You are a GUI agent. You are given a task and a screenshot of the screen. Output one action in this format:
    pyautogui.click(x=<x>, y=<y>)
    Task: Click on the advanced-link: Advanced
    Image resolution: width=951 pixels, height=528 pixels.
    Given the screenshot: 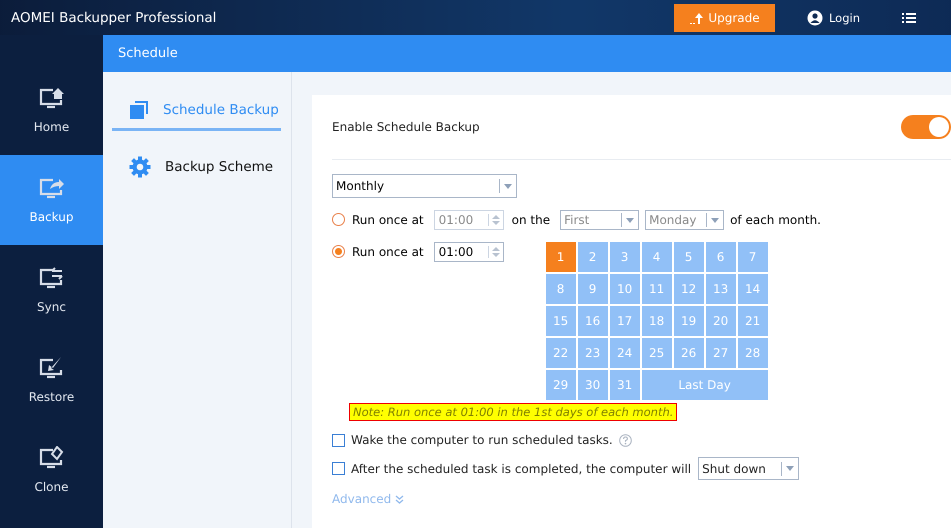 What is the action you would take?
    pyautogui.click(x=641, y=499)
    